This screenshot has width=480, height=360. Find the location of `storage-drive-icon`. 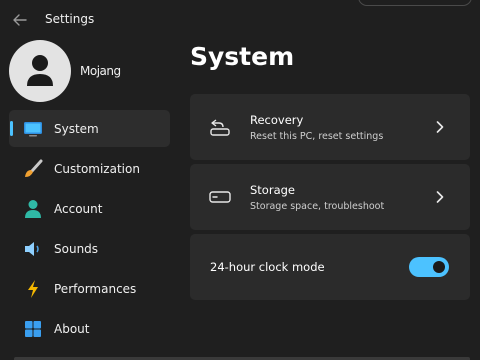

storage-drive-icon is located at coordinates (220, 197).